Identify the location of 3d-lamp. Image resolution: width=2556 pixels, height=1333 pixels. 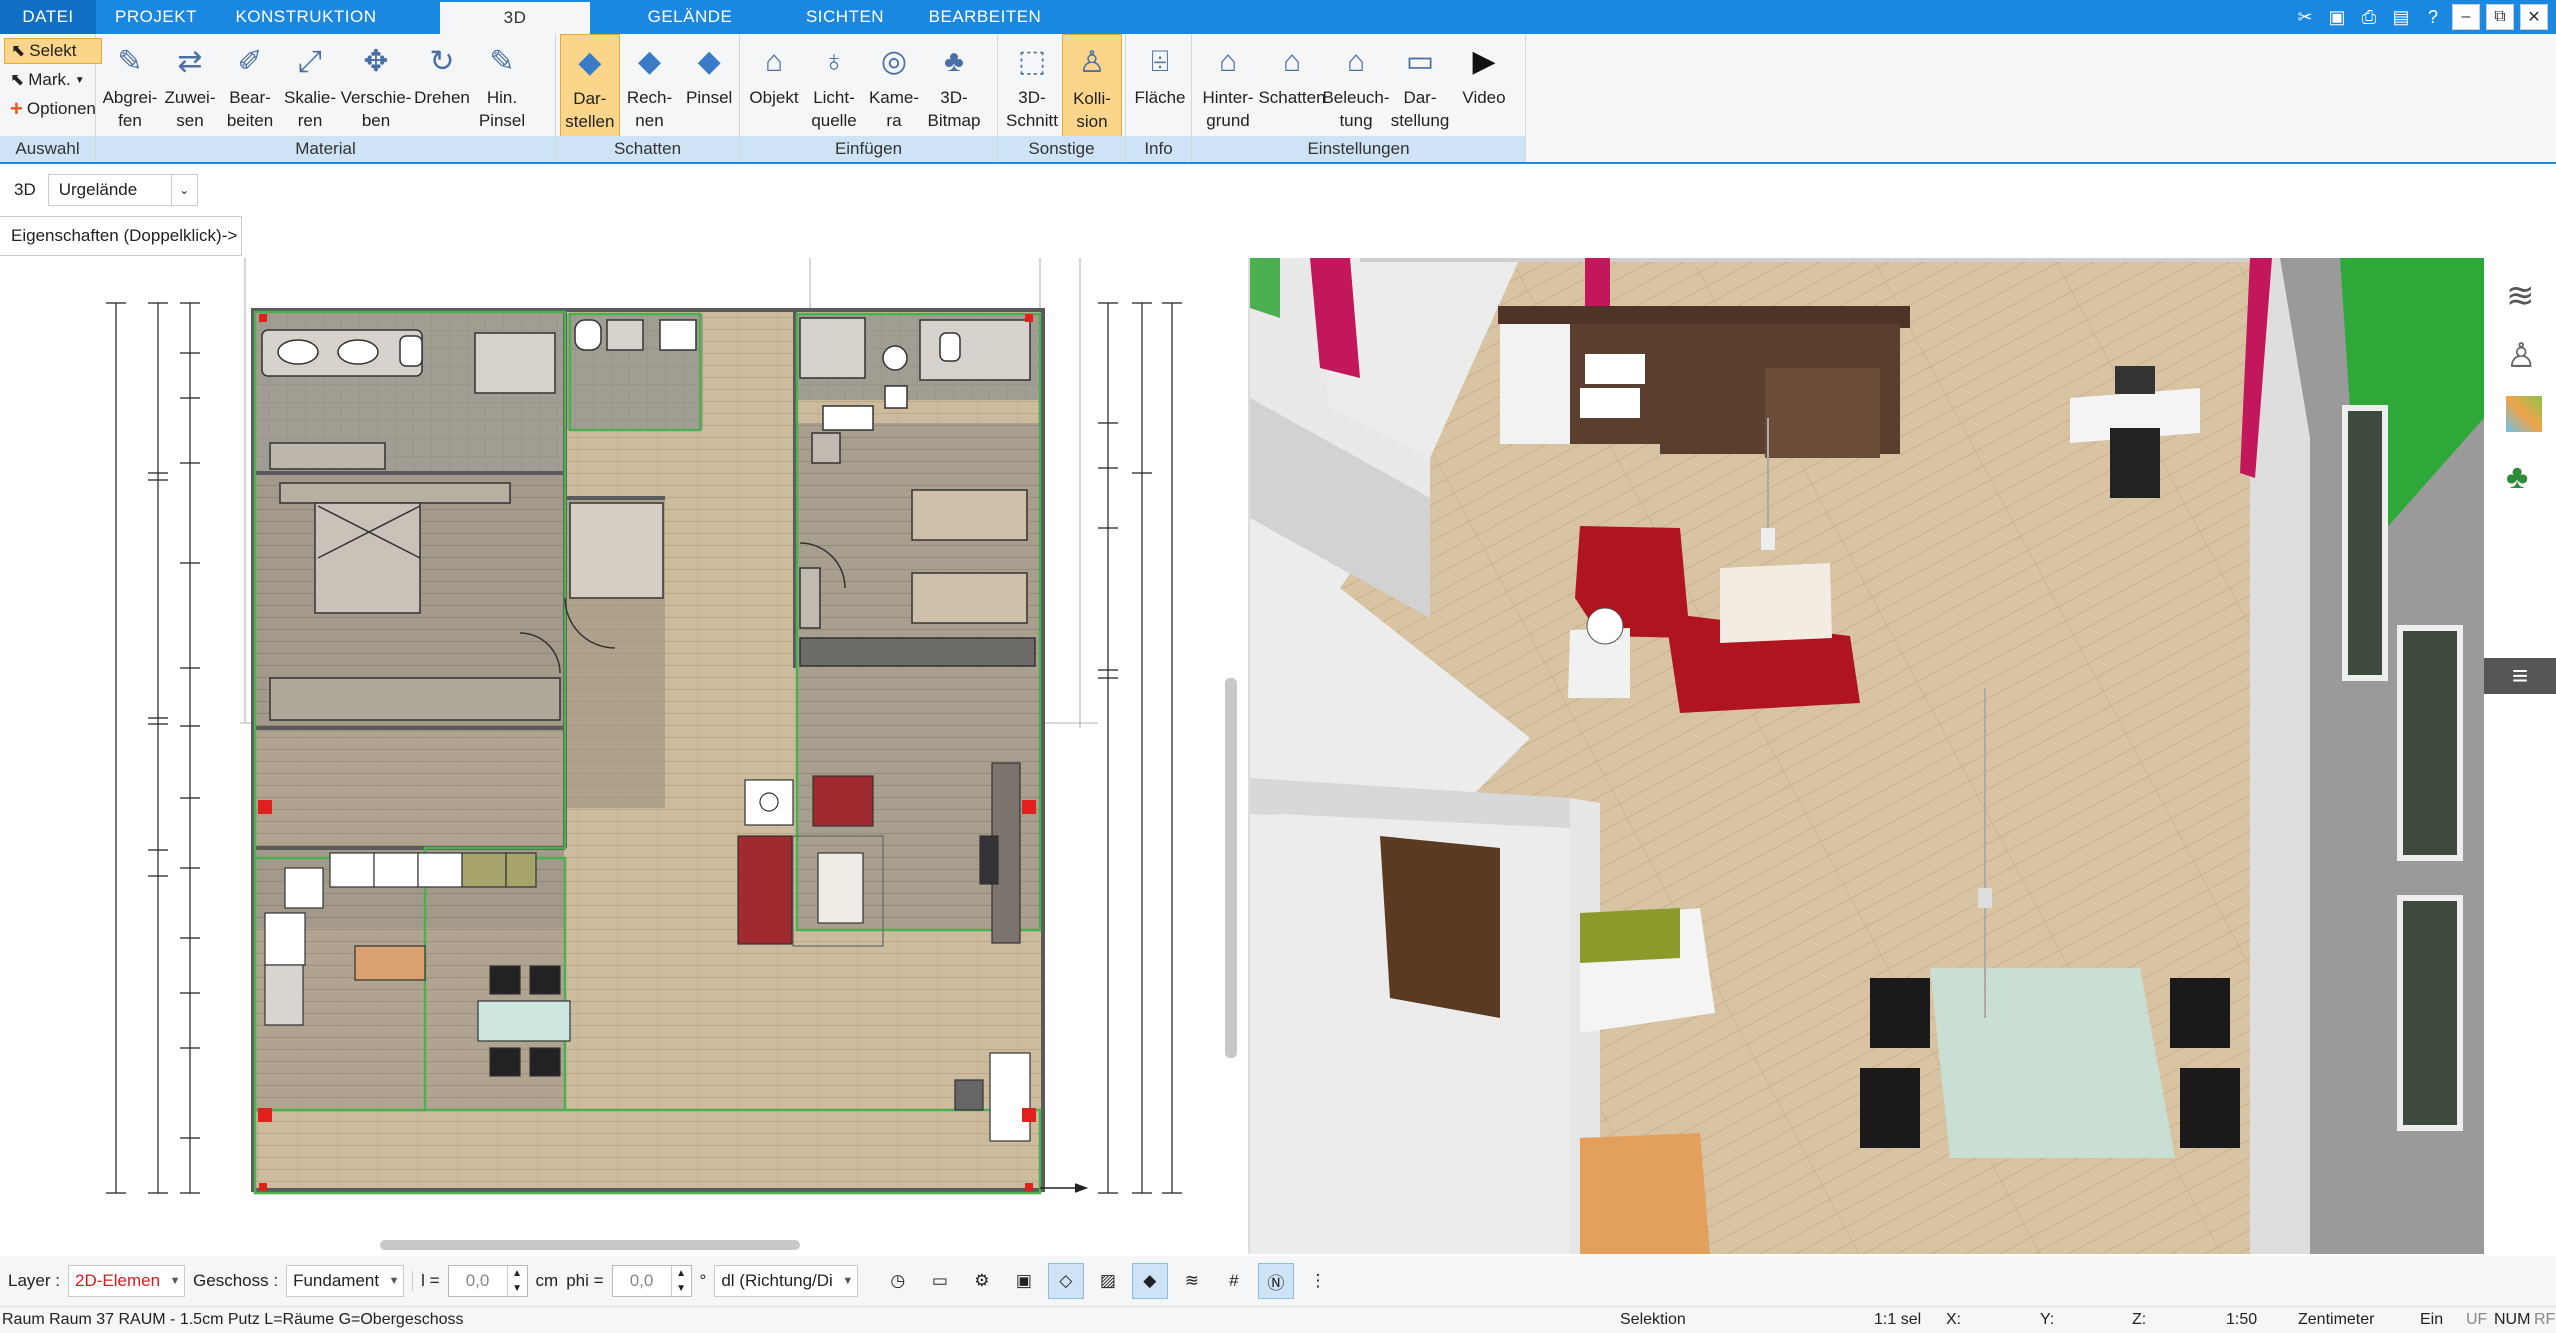
(1768, 539).